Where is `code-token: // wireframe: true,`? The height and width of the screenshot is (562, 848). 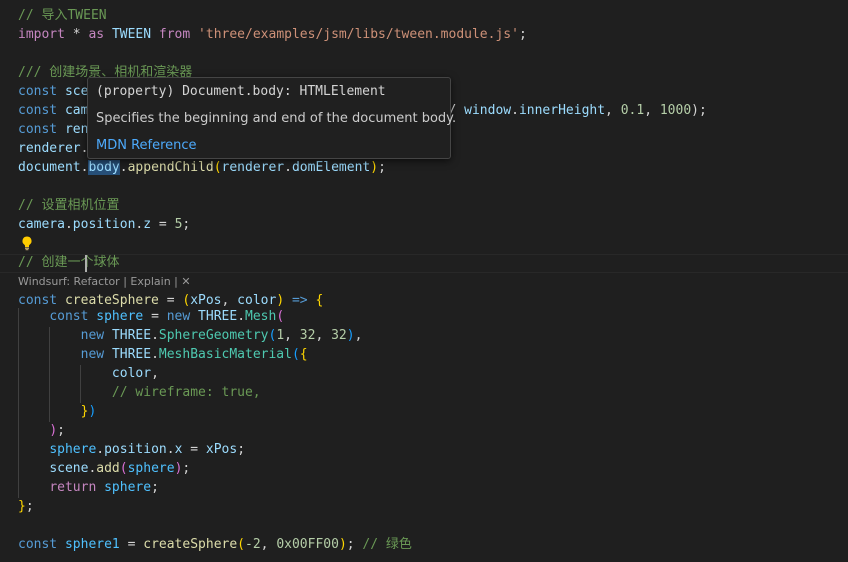
code-token: // wireframe: true, is located at coordinates (186, 392).